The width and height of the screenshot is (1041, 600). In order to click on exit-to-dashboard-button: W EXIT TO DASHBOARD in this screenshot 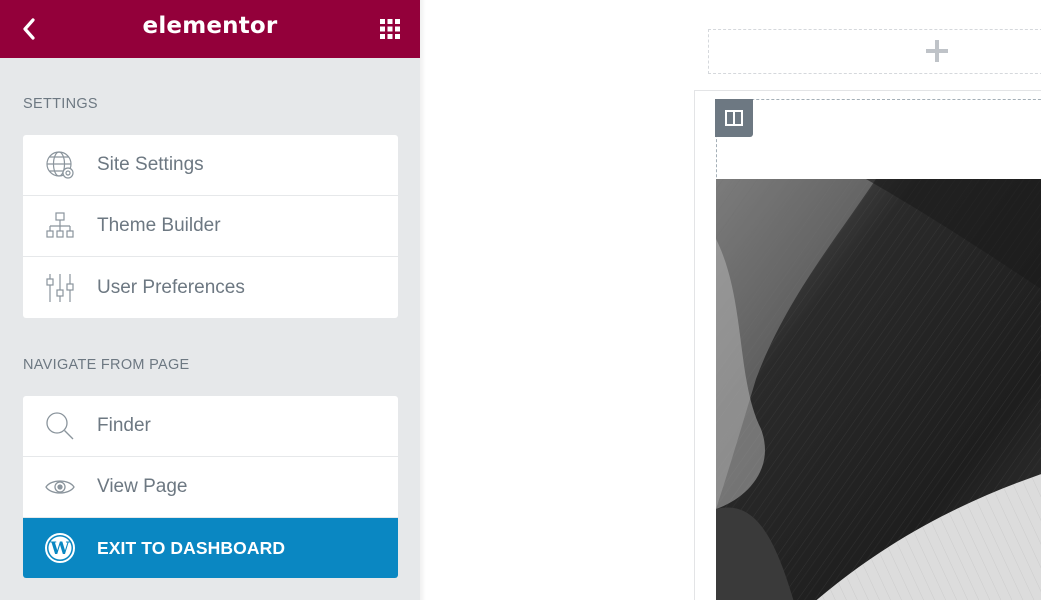, I will do `click(210, 548)`.